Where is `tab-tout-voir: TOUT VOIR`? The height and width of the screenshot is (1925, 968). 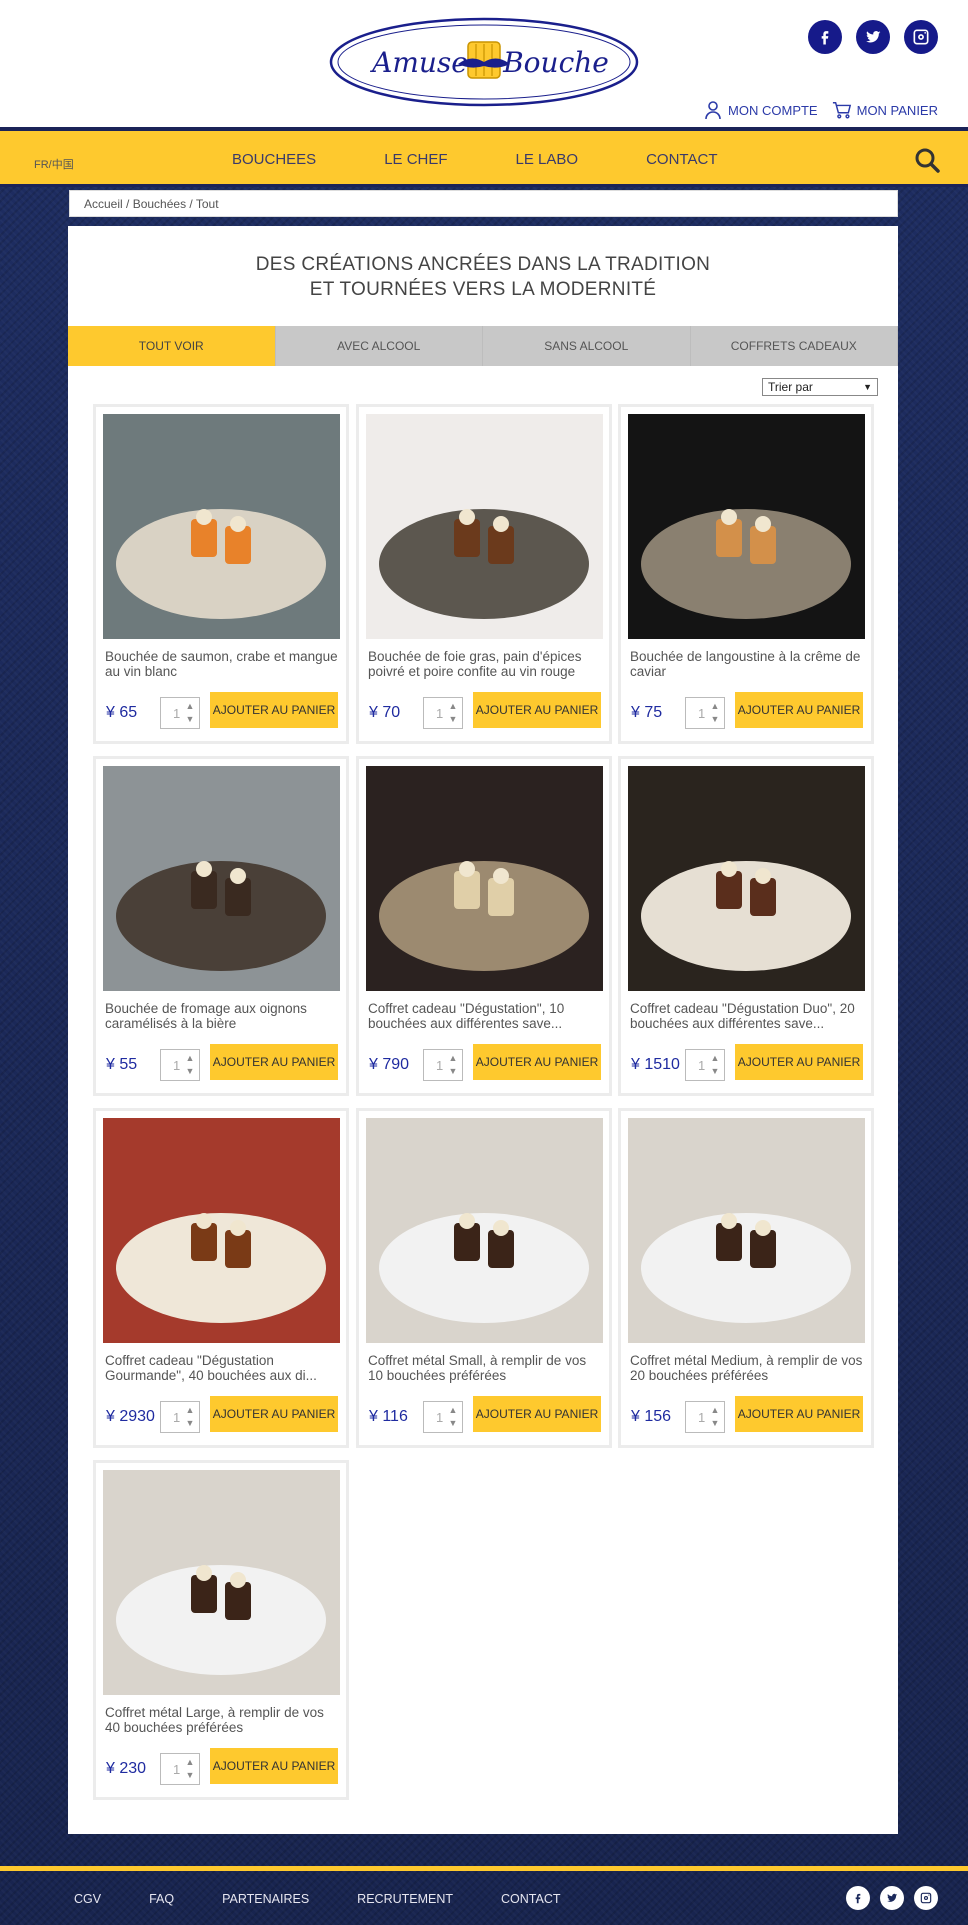
tab-tout-voir: TOUT VOIR is located at coordinates (172, 346).